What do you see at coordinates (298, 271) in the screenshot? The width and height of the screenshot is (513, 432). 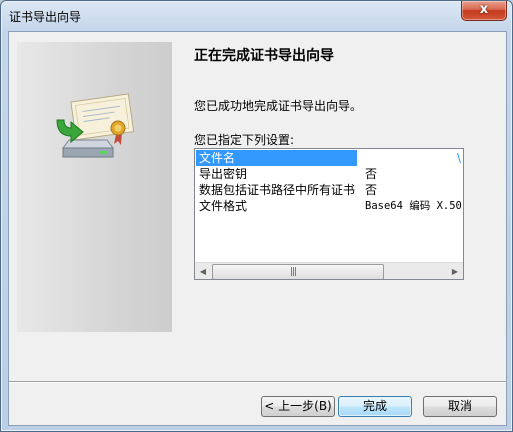 I see `scroll-thumb: |||` at bounding box center [298, 271].